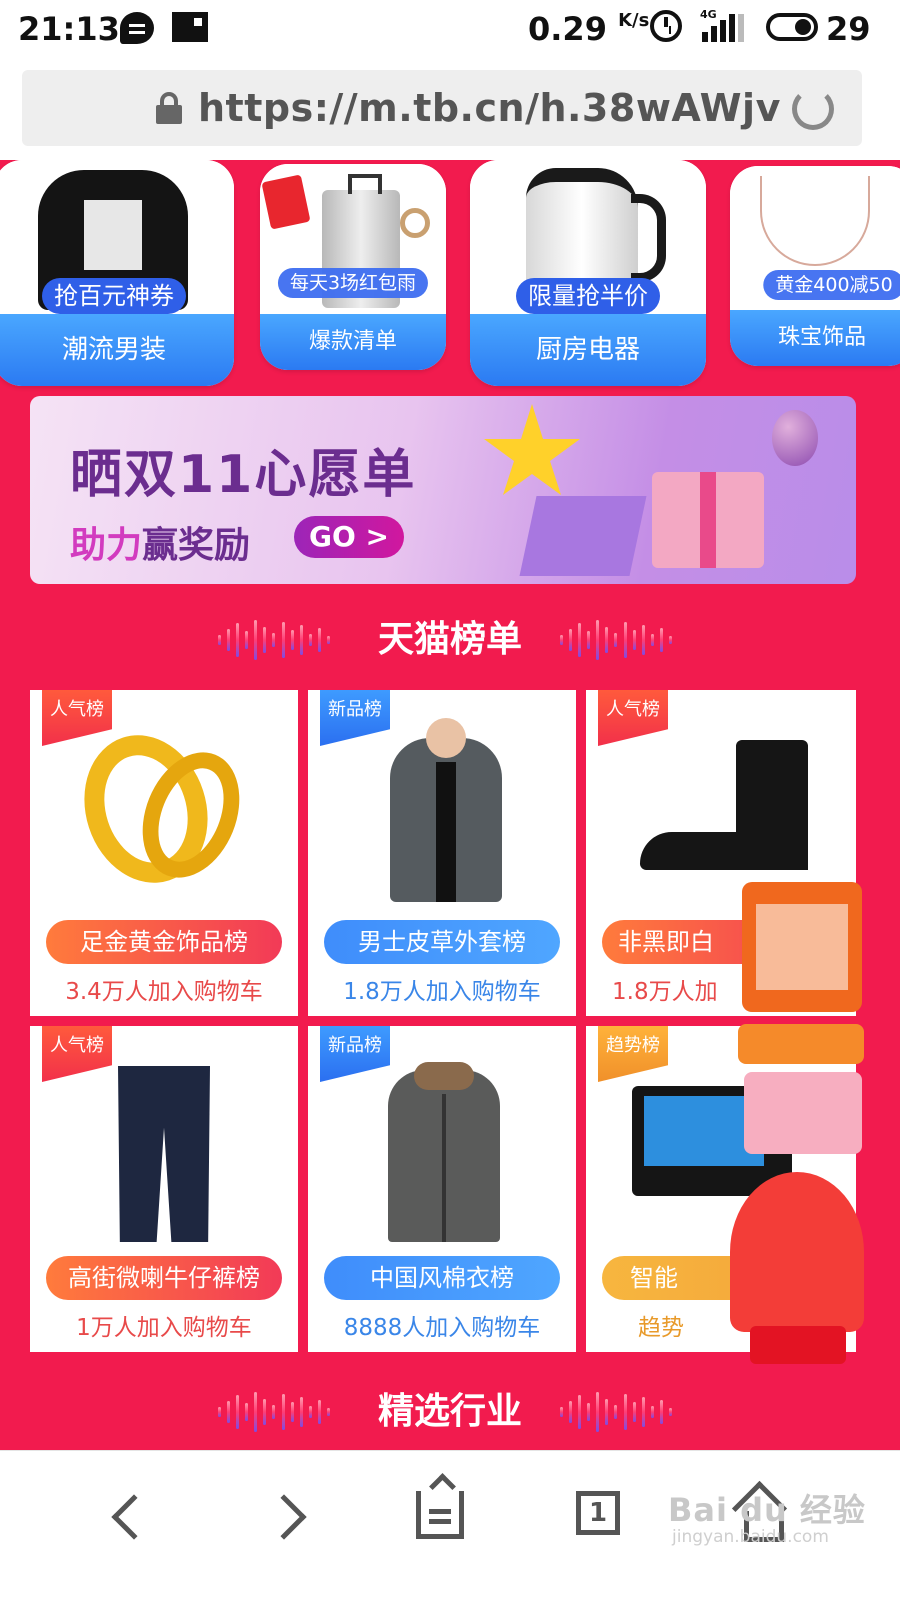 The image size is (900, 1600). What do you see at coordinates (588, 273) in the screenshot?
I see `category-card-kitchen: 限量抢半价 厨房电器` at bounding box center [588, 273].